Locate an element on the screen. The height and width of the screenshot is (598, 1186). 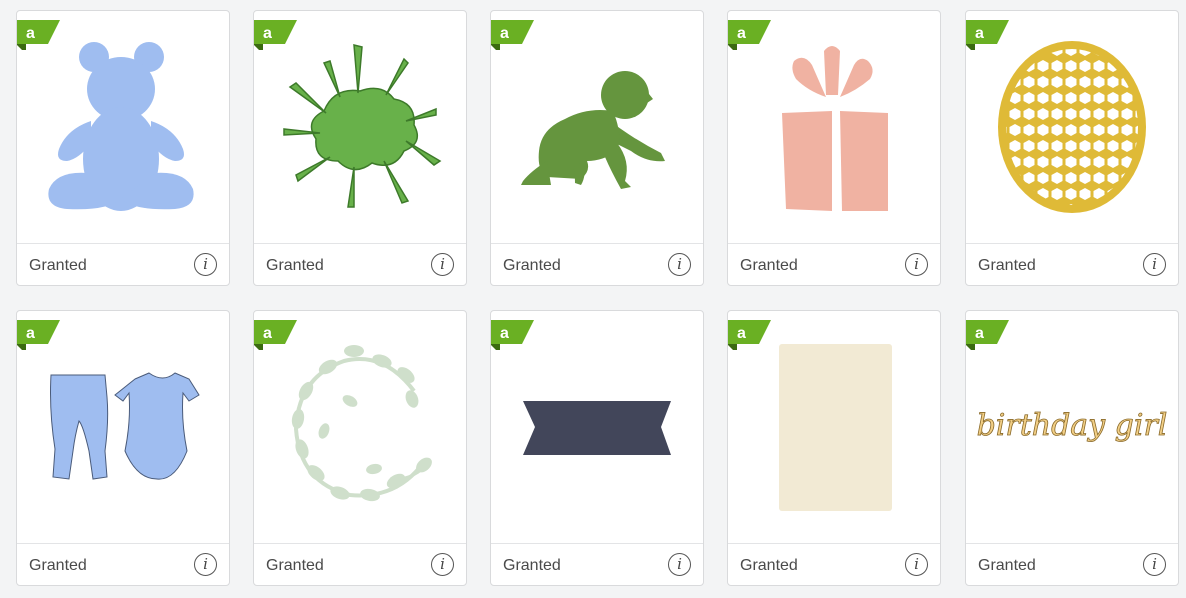
birthday-girl-art-text: birthday girl is located at coordinates (1072, 425).